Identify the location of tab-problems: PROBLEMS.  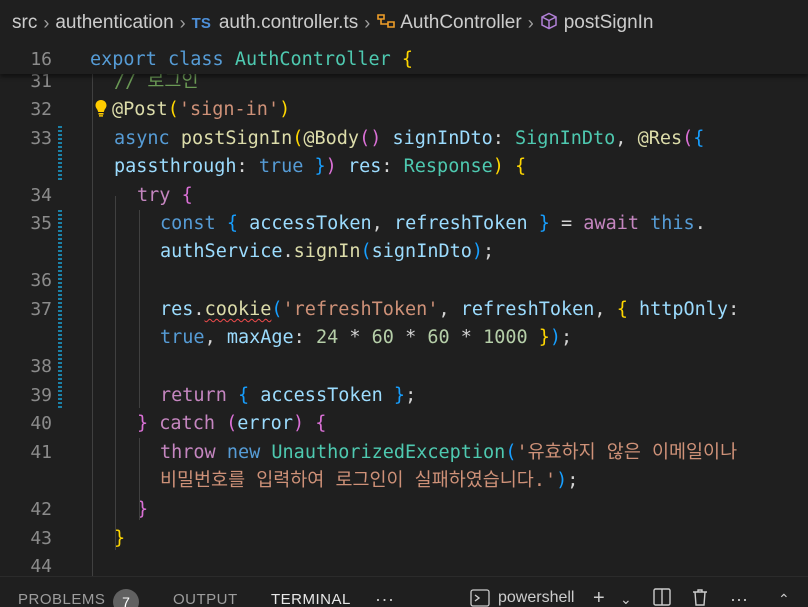
(61, 599).